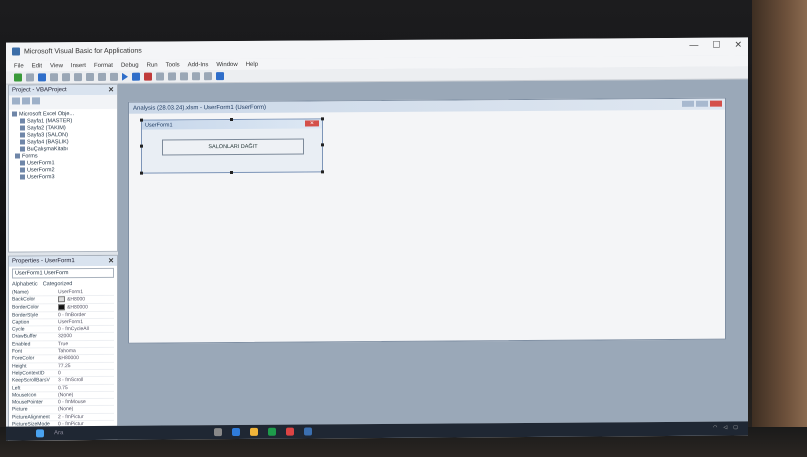  What do you see at coordinates (208, 76) in the screenshot?
I see `toolbox-icon` at bounding box center [208, 76].